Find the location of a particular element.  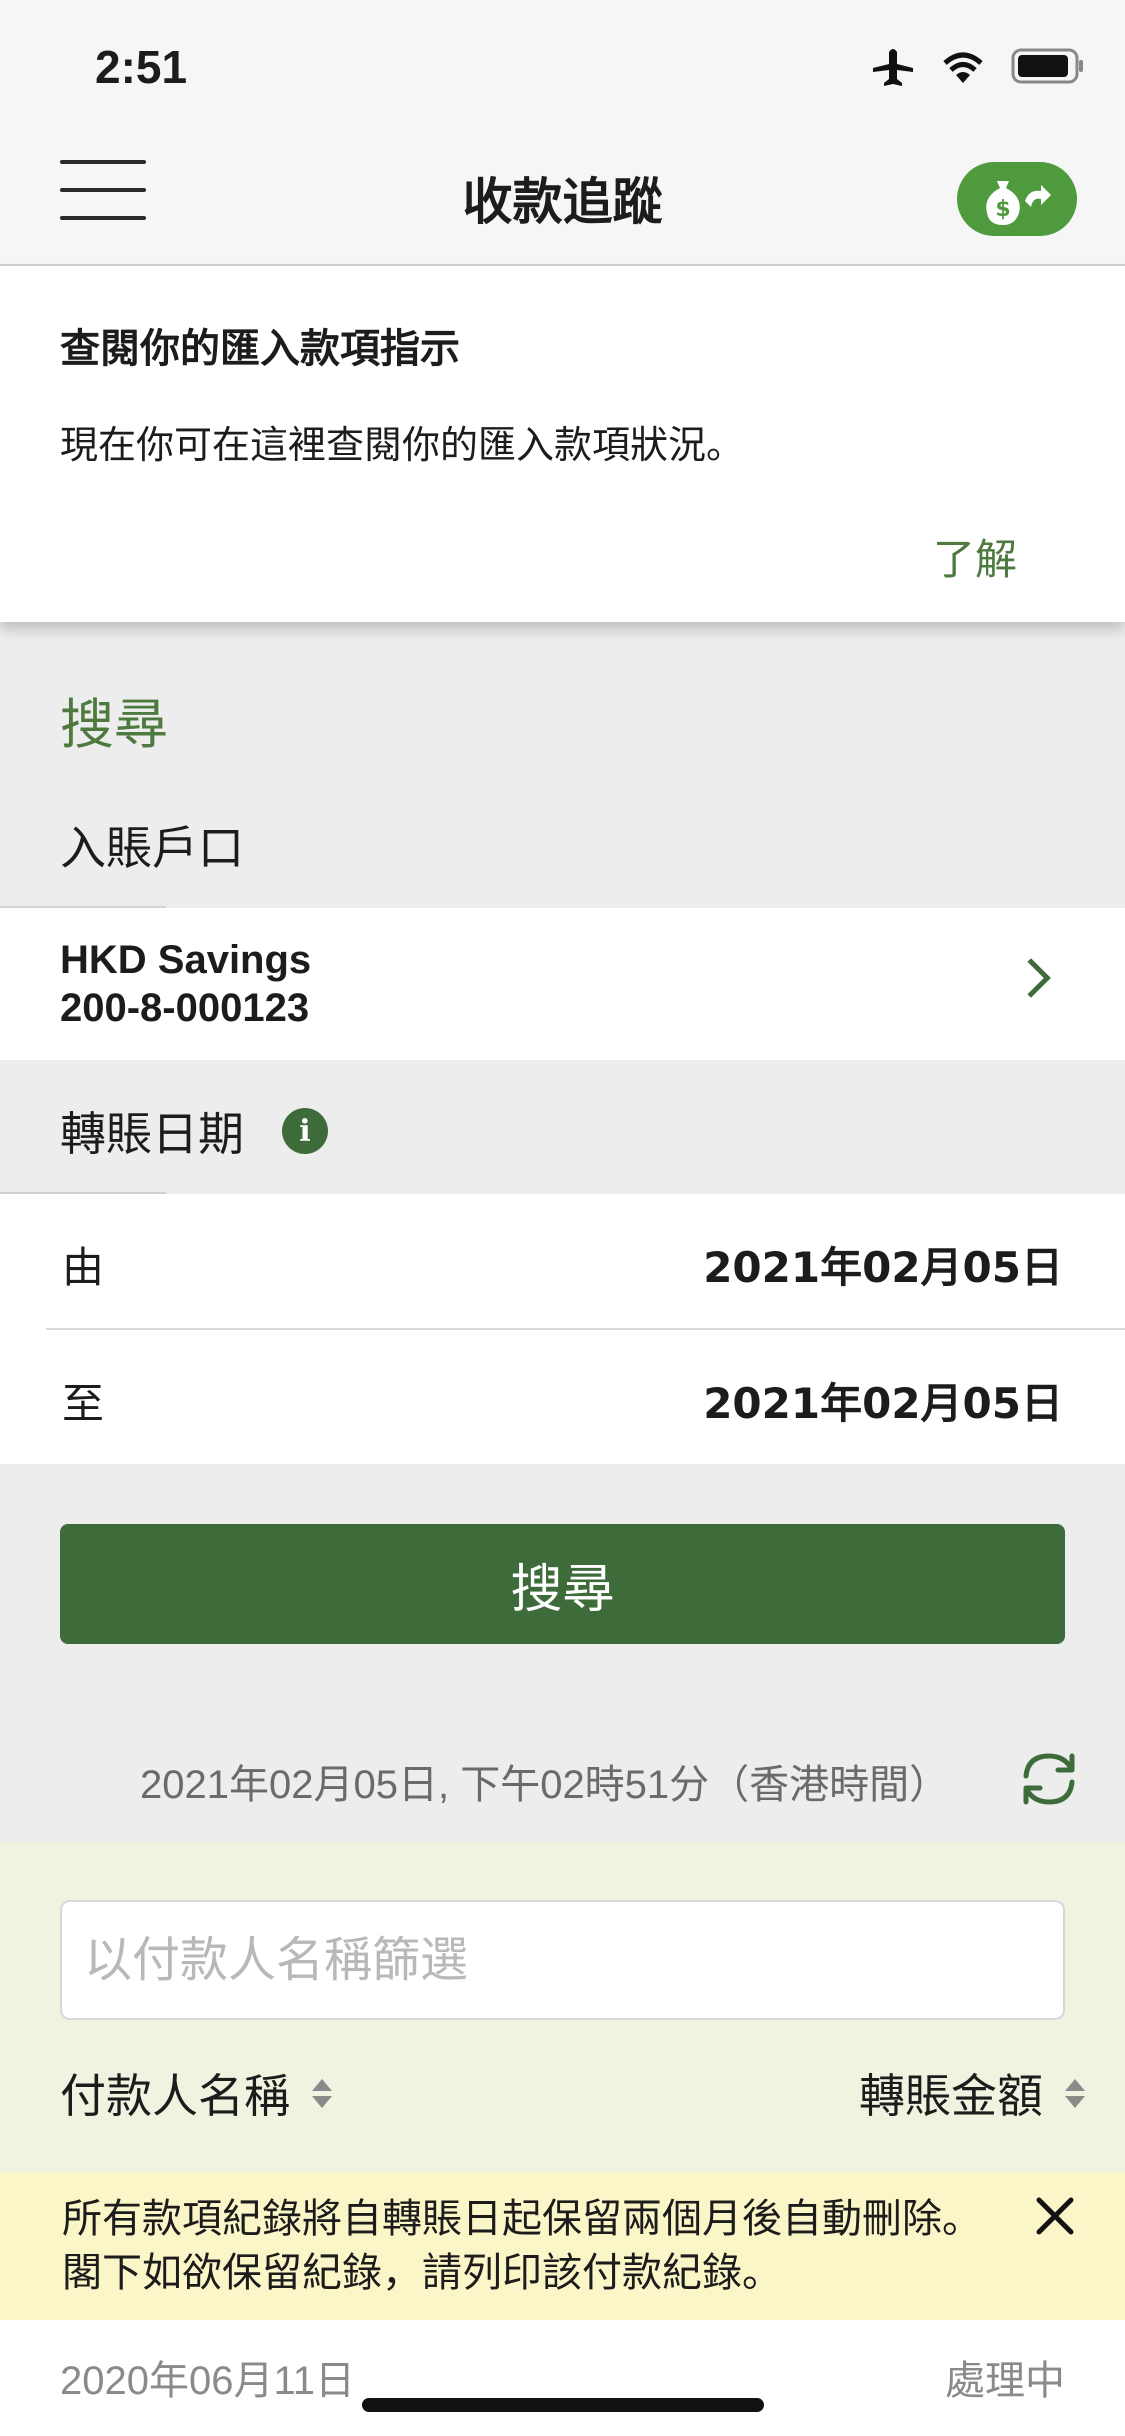

transfer-date-label: 轉賬日期 i is located at coordinates (194, 1131).